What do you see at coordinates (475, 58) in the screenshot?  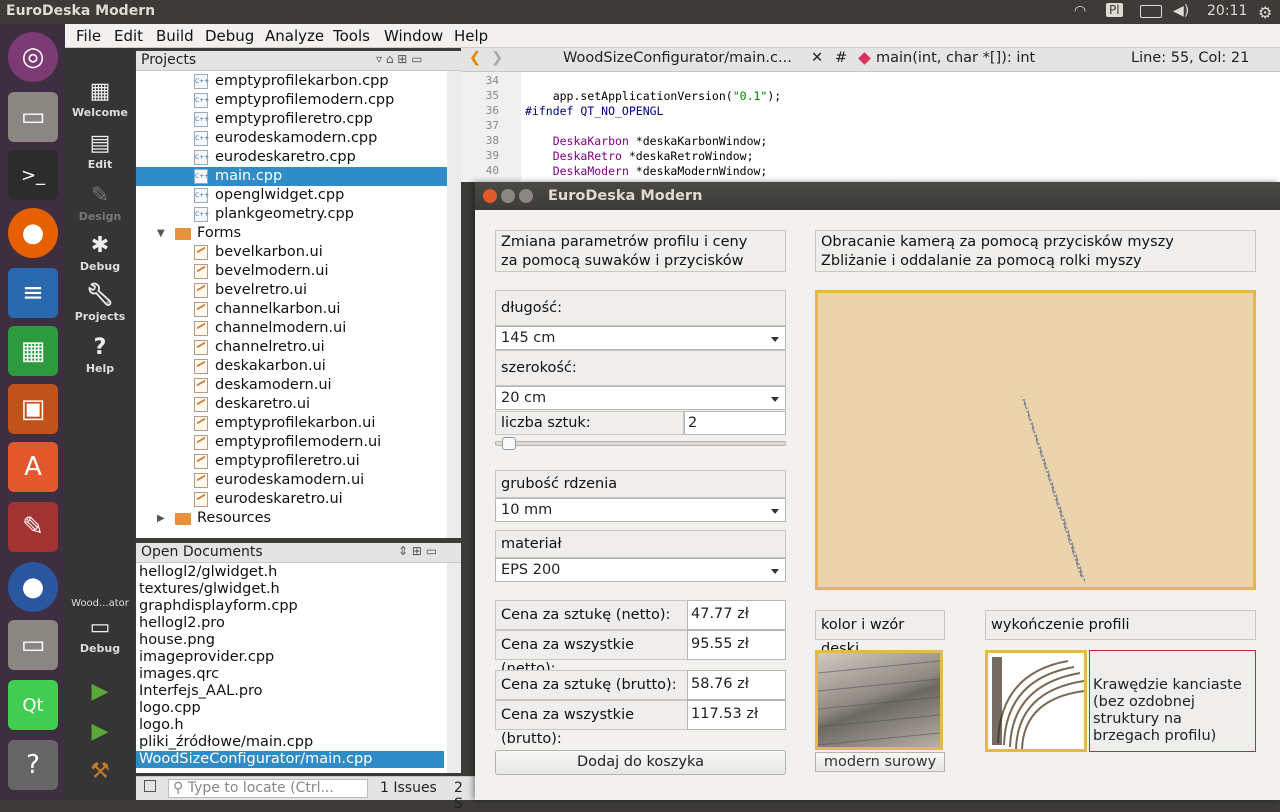 I see `back-icon: ❮` at bounding box center [475, 58].